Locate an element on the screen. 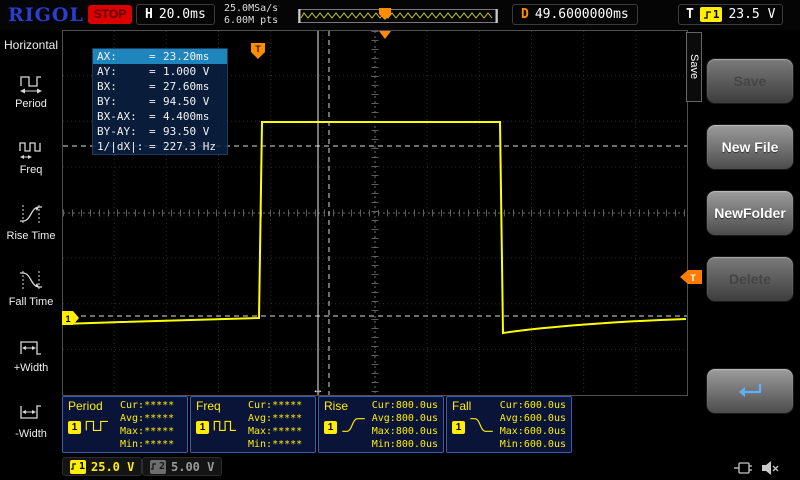 The width and height of the screenshot is (800, 480). plus-width-icon is located at coordinates (30, 348).